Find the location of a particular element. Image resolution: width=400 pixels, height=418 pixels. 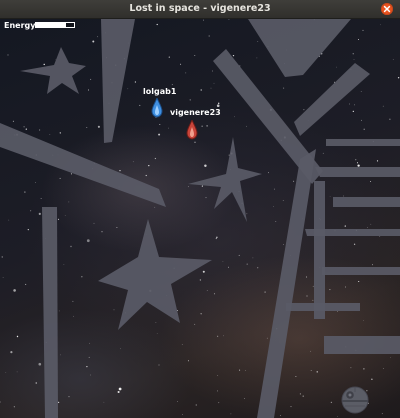

trunk-wall is located at coordinates (286, 283).